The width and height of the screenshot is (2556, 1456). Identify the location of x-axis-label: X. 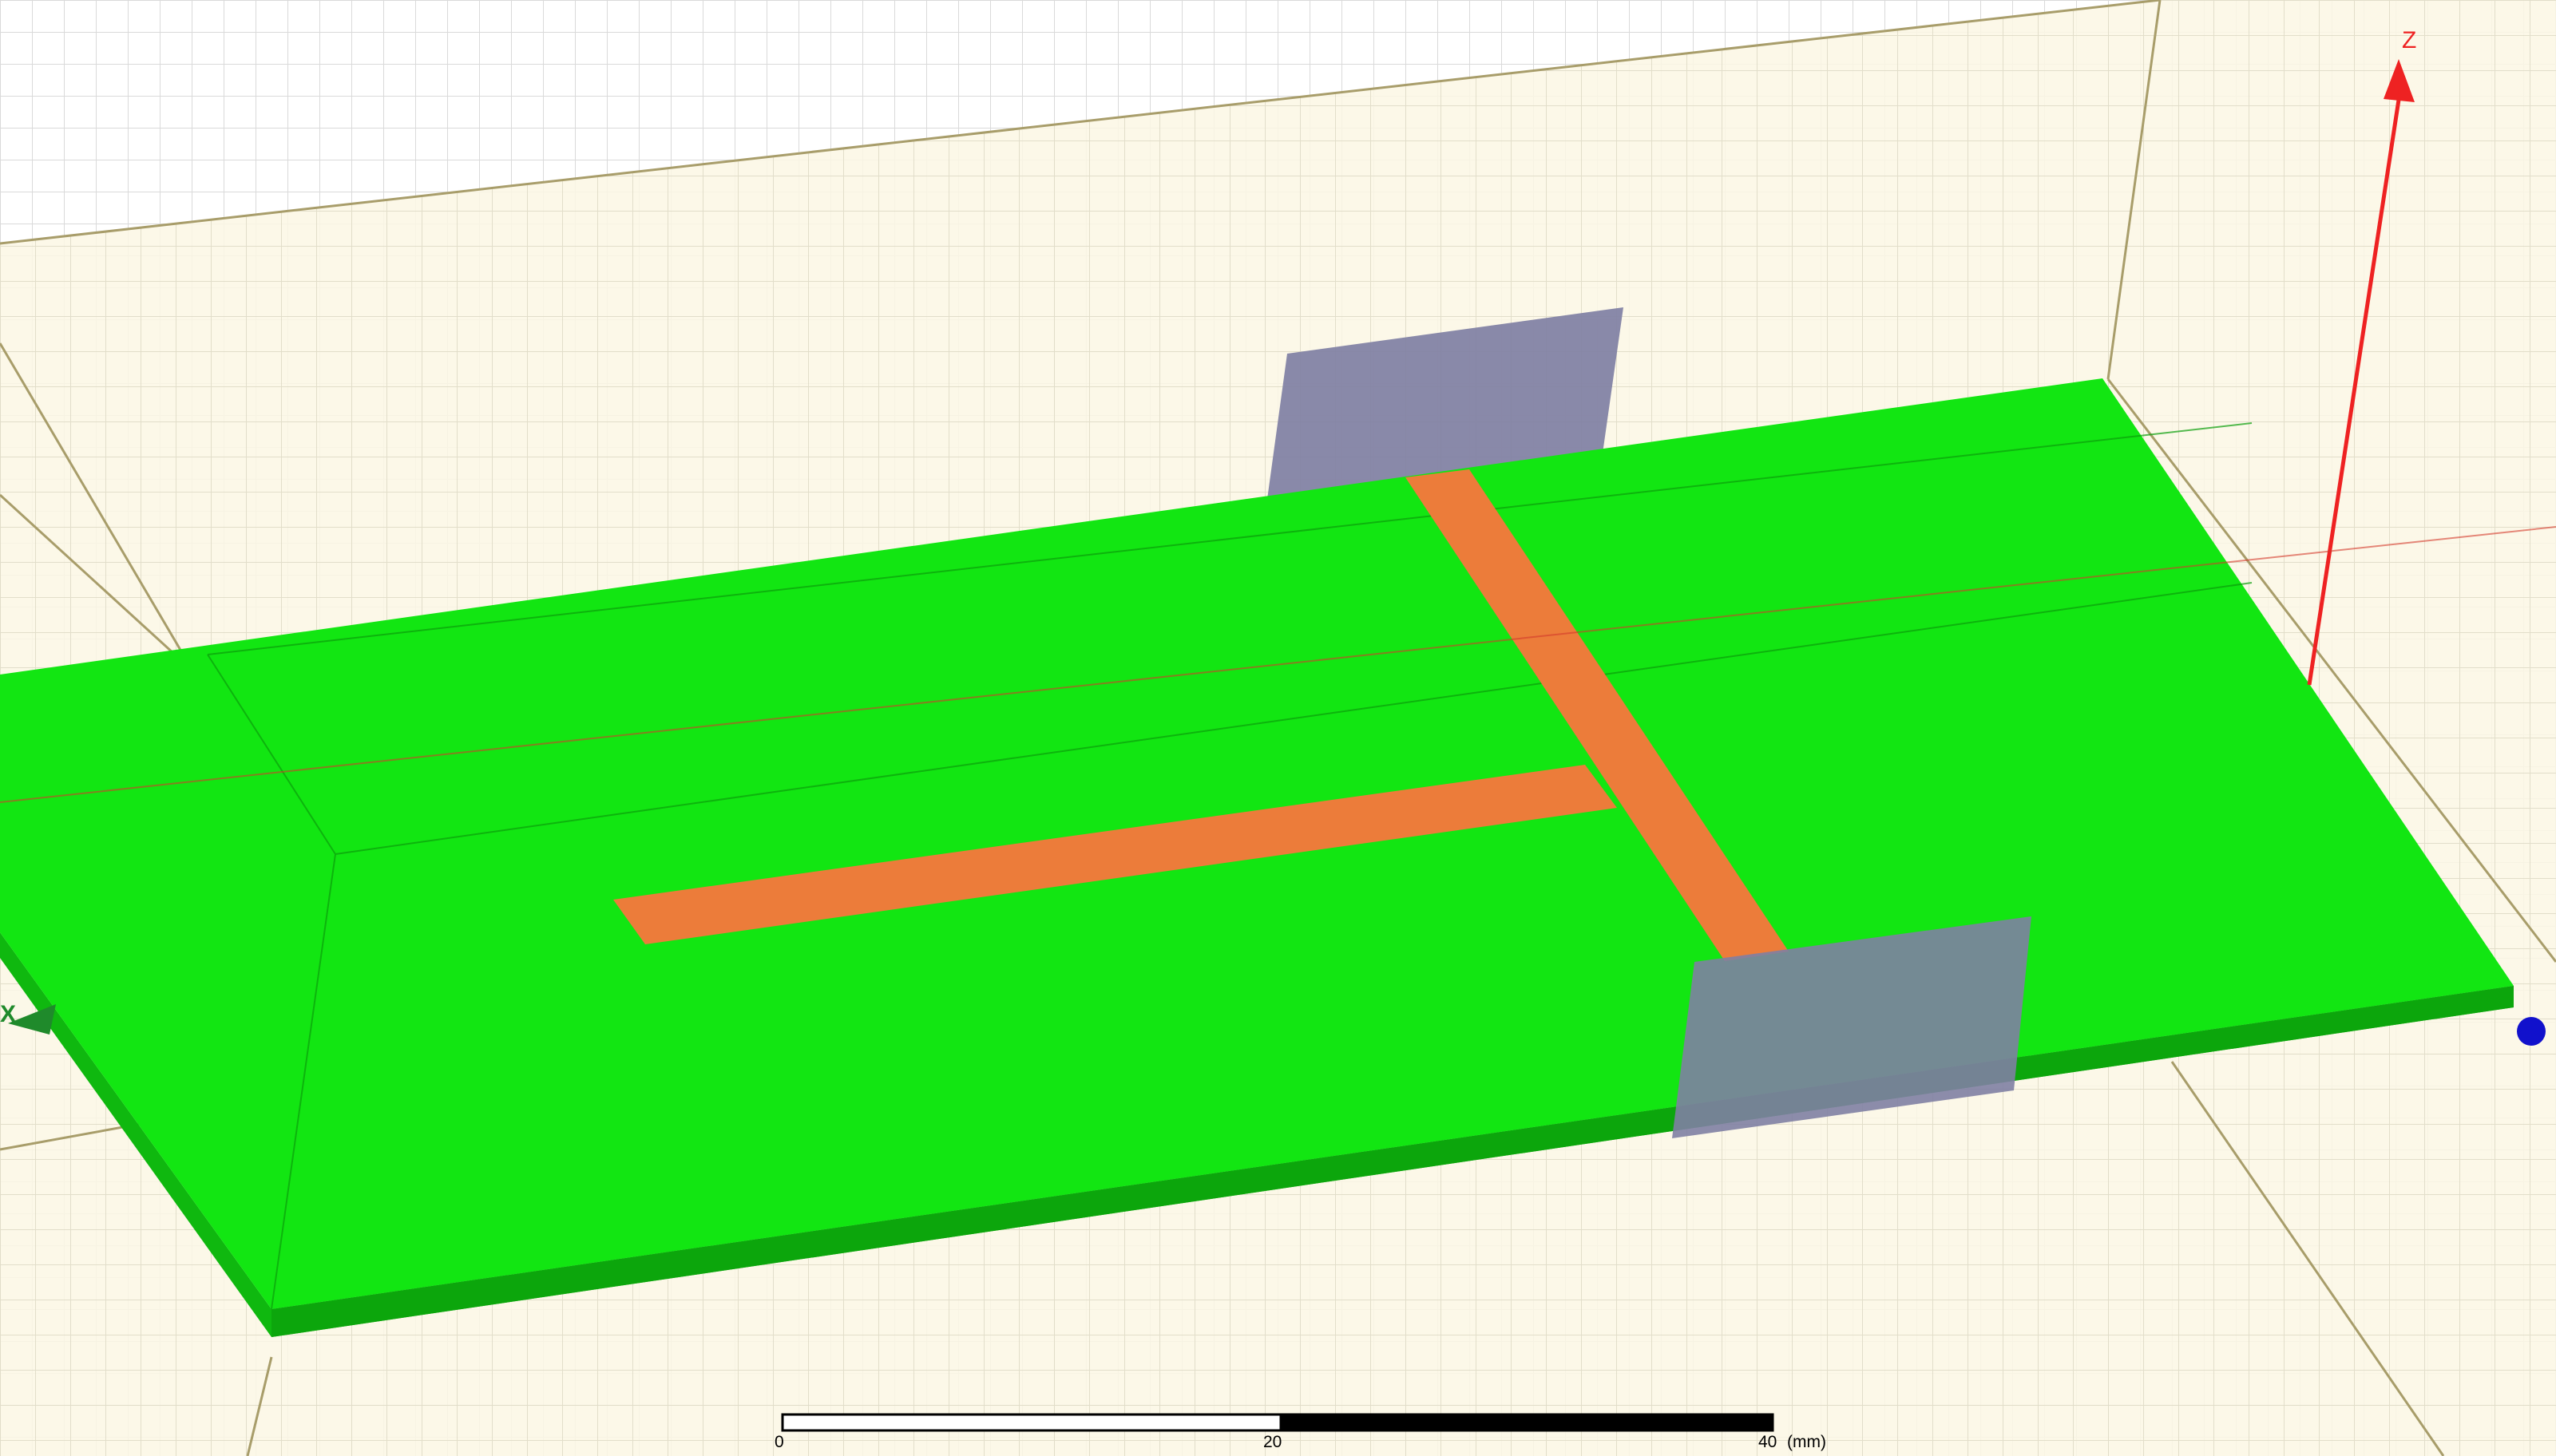
(8, 1014).